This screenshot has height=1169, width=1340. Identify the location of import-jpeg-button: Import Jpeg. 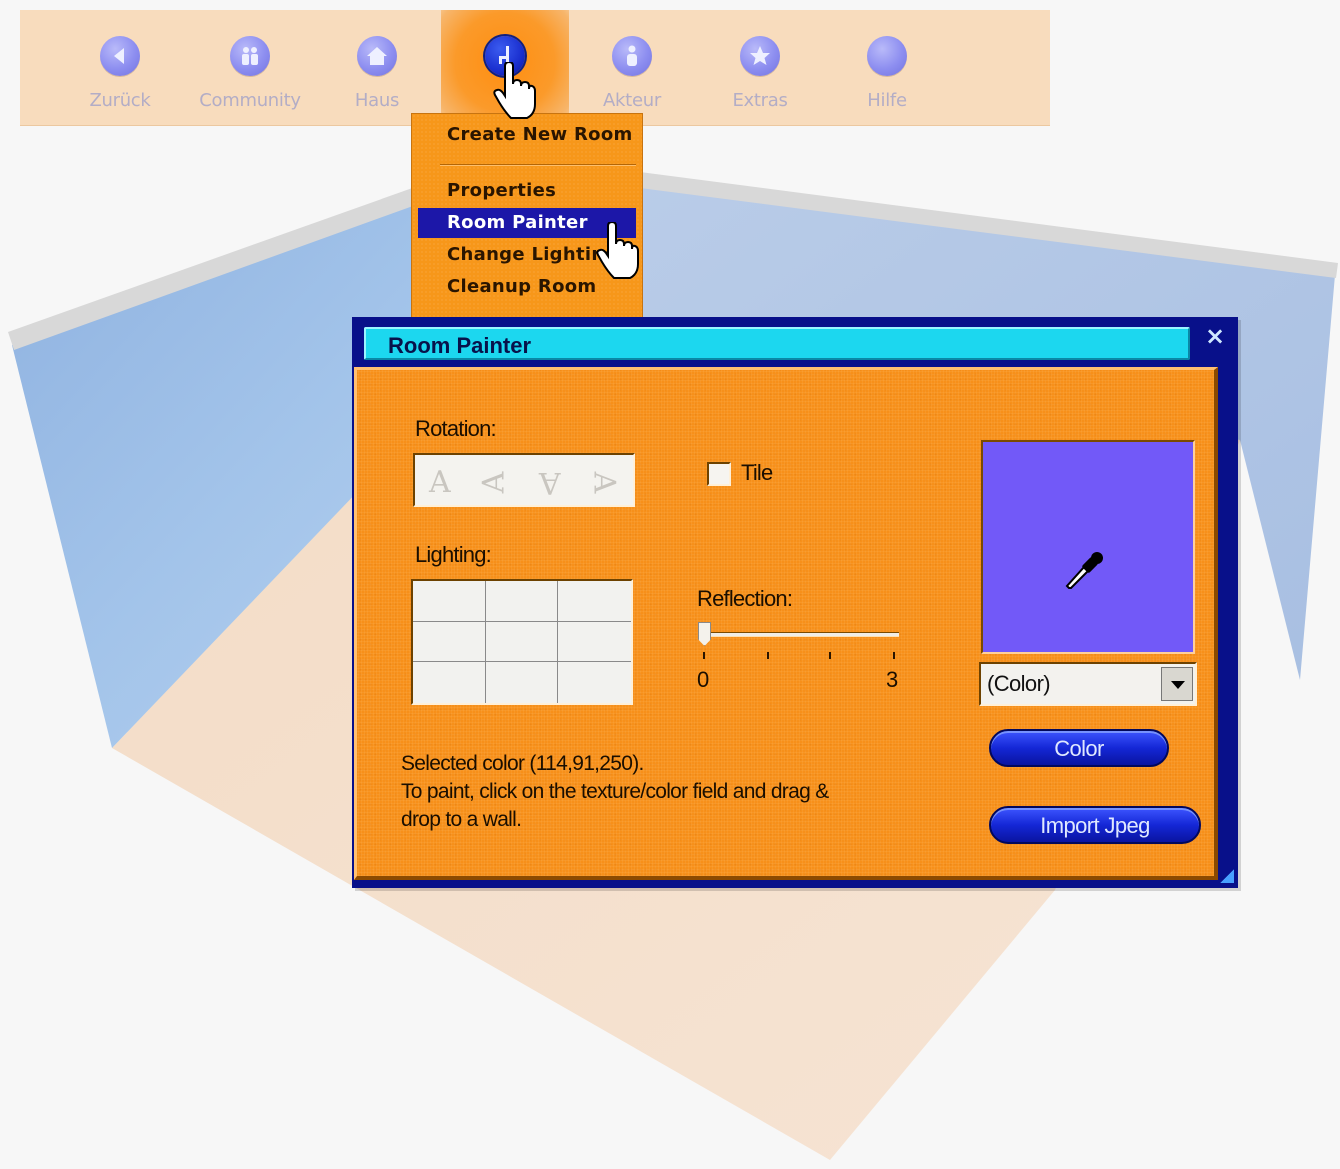
(1095, 825).